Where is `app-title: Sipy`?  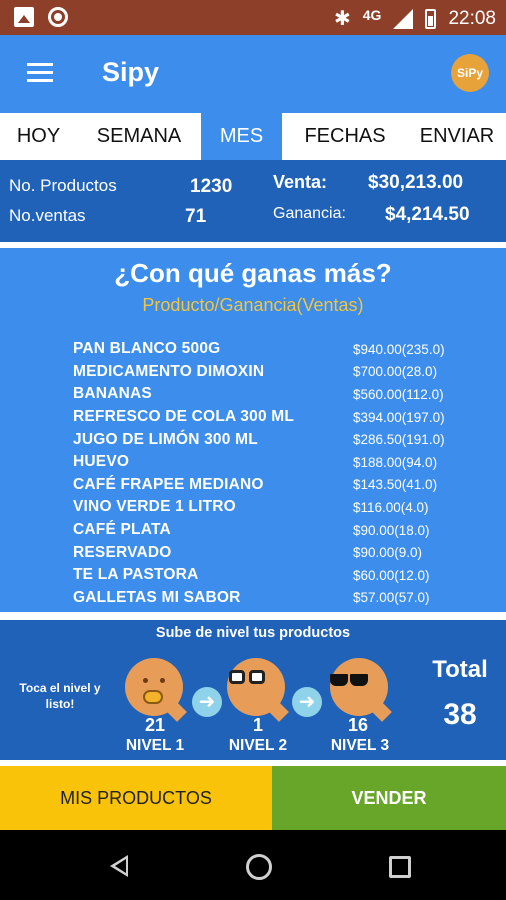
app-title: Sipy is located at coordinates (131, 72).